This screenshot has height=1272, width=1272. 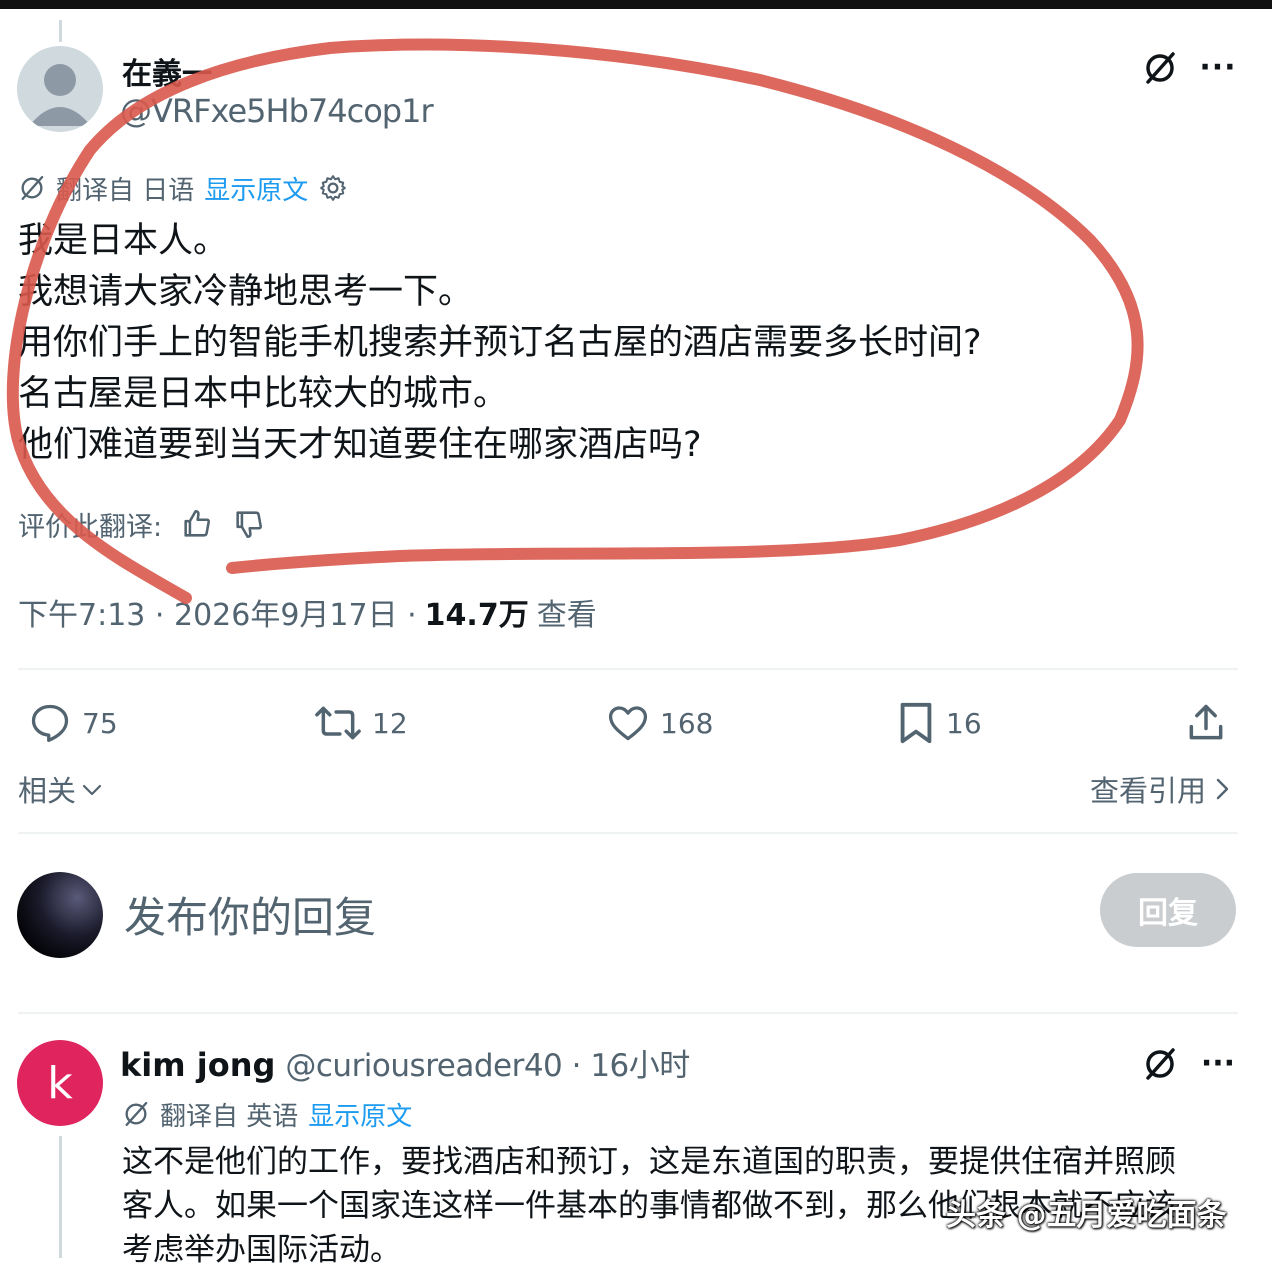 What do you see at coordinates (47, 791) in the screenshot?
I see `related-label: 相关` at bounding box center [47, 791].